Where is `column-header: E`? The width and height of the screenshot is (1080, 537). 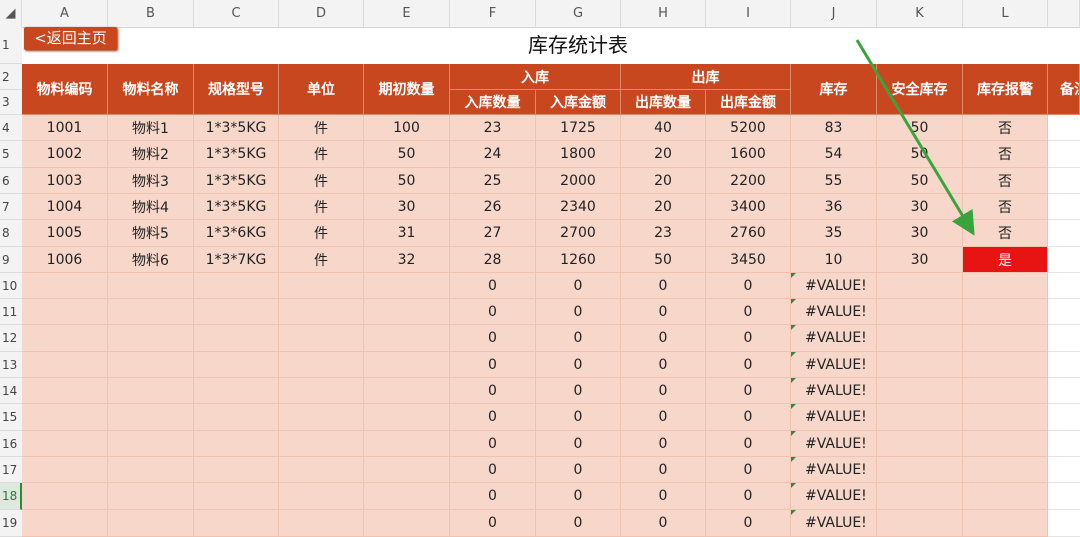 column-header: E is located at coordinates (407, 13).